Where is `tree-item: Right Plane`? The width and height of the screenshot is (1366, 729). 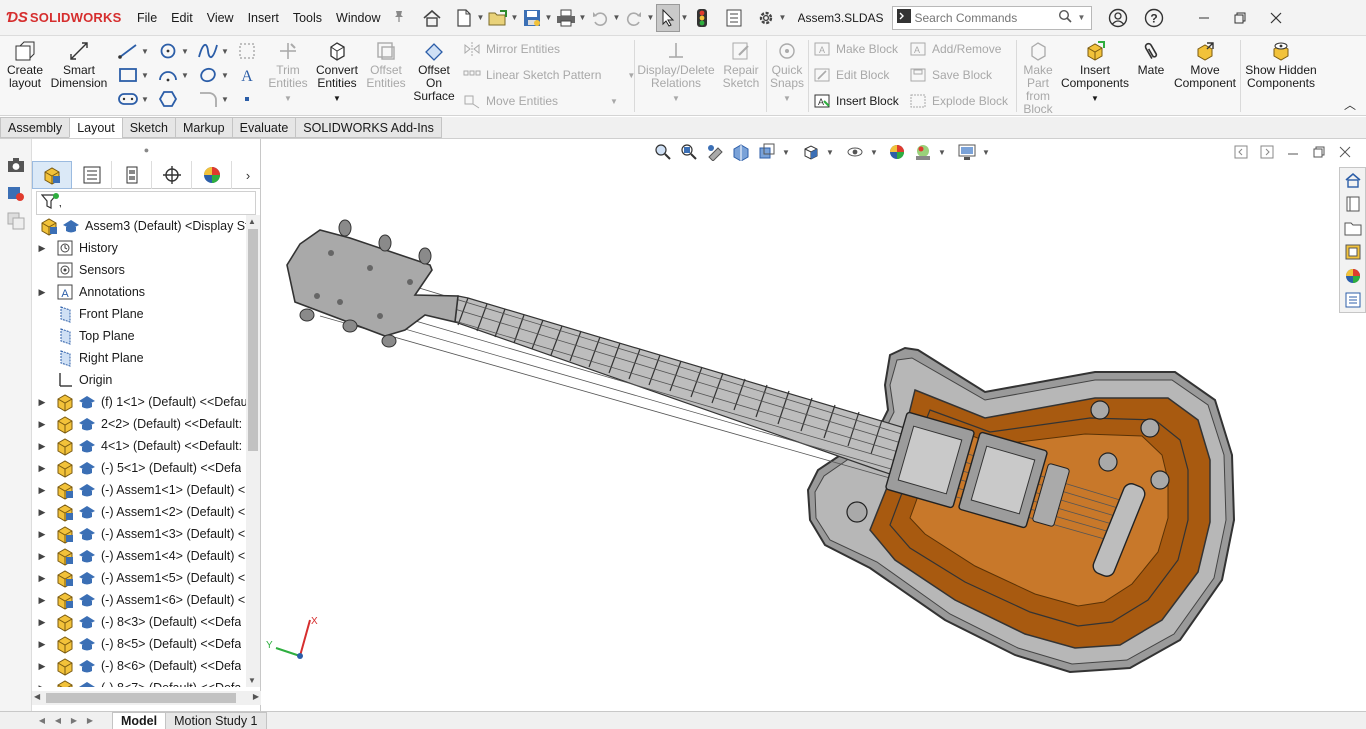 tree-item: Right Plane is located at coordinates (139, 358).